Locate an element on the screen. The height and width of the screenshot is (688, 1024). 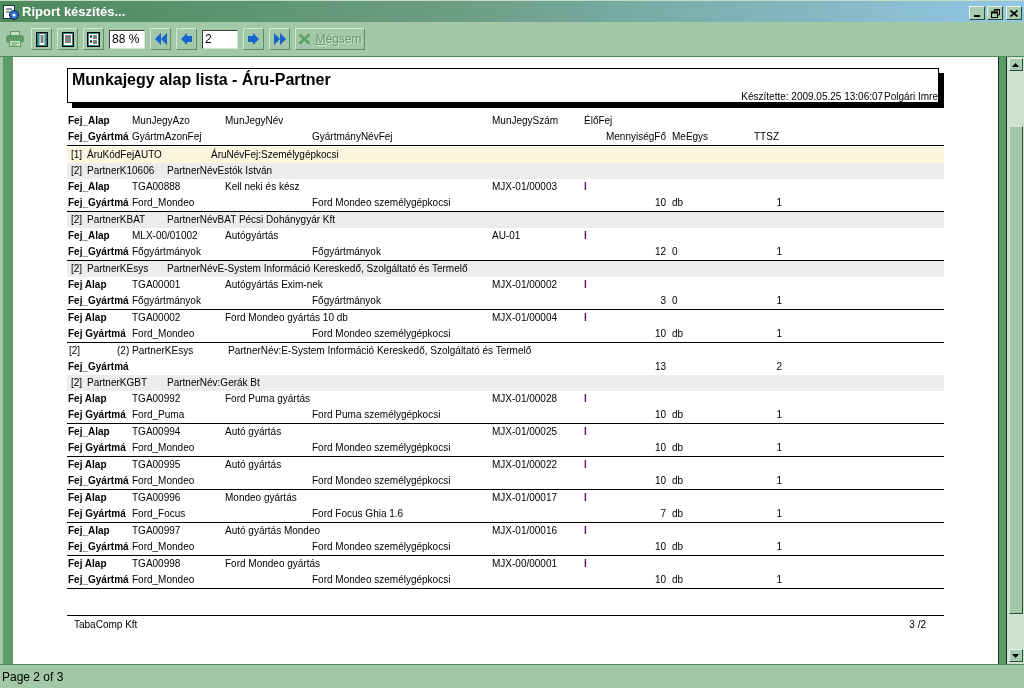
scroll-up-button is located at coordinates (1015, 64).